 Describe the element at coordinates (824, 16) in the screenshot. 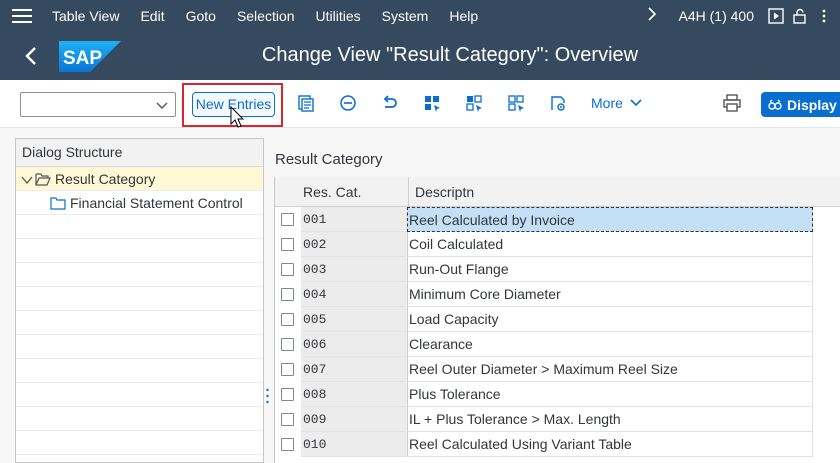

I see `more-vertical-icon` at that location.